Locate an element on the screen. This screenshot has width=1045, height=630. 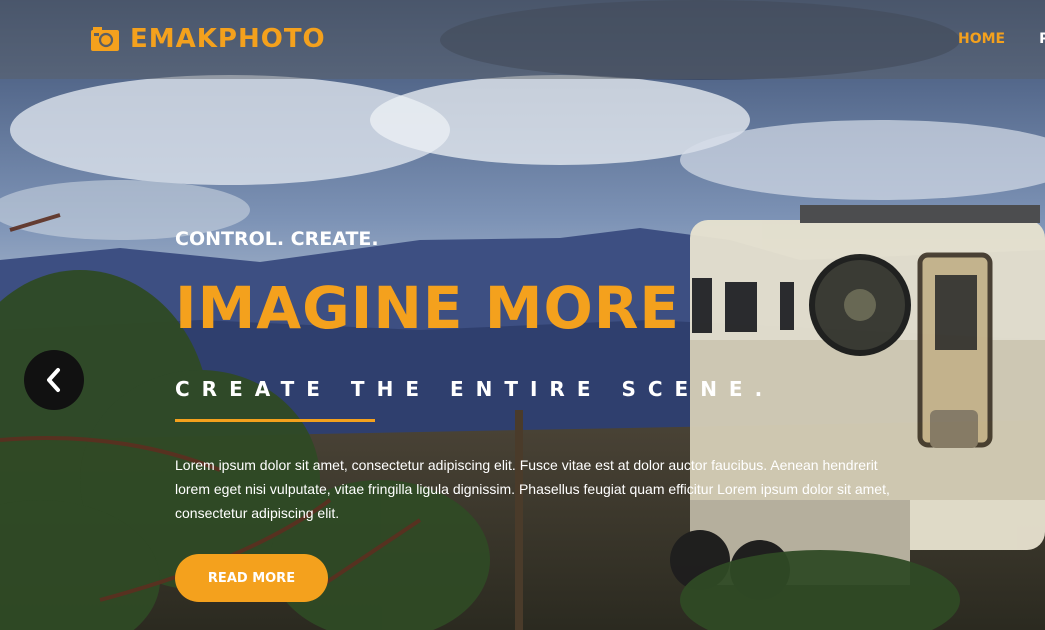
hero-headline: IMAGINE MORE is located at coordinates (428, 308).